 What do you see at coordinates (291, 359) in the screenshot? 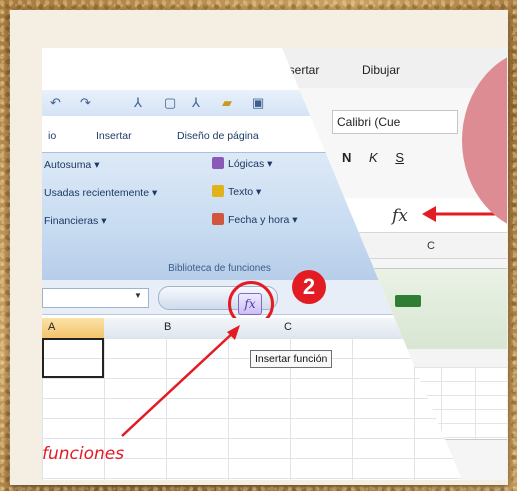
I see `insert-function-tooltip: Insertar función` at bounding box center [291, 359].